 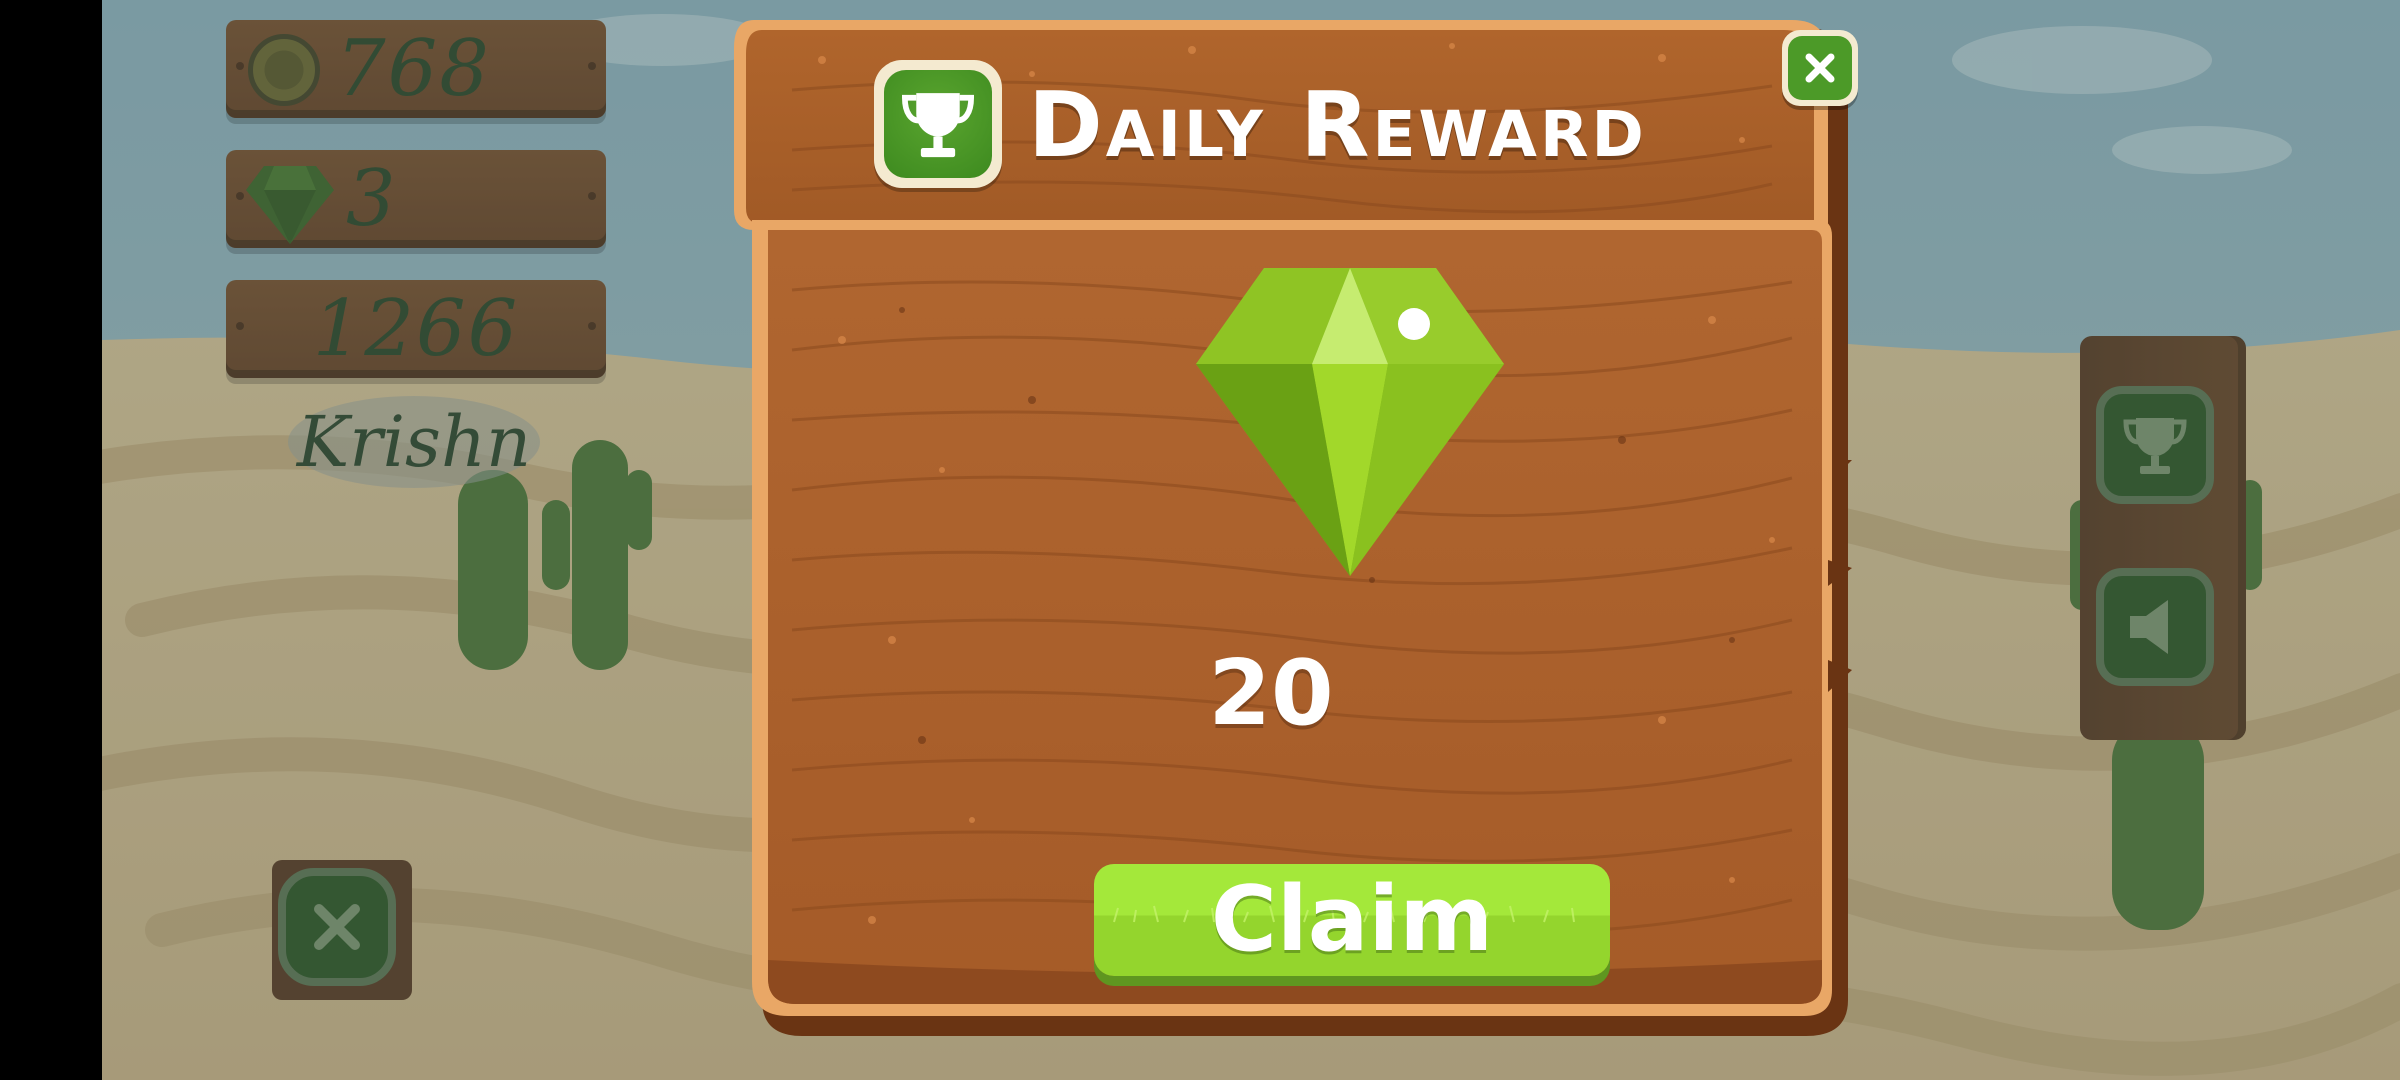 What do you see at coordinates (1271, 693) in the screenshot?
I see `reward-amount: 20` at bounding box center [1271, 693].